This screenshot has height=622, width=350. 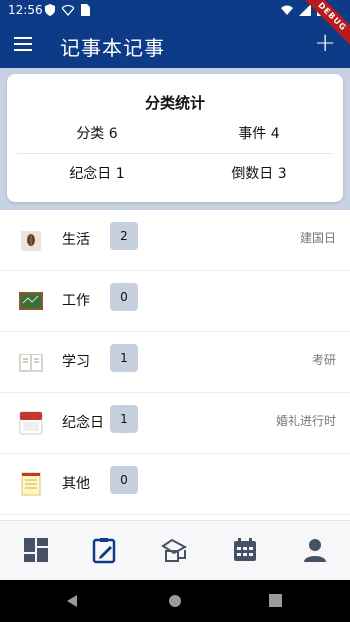 What do you see at coordinates (31, 241) in the screenshot?
I see `coffee-icon` at bounding box center [31, 241].